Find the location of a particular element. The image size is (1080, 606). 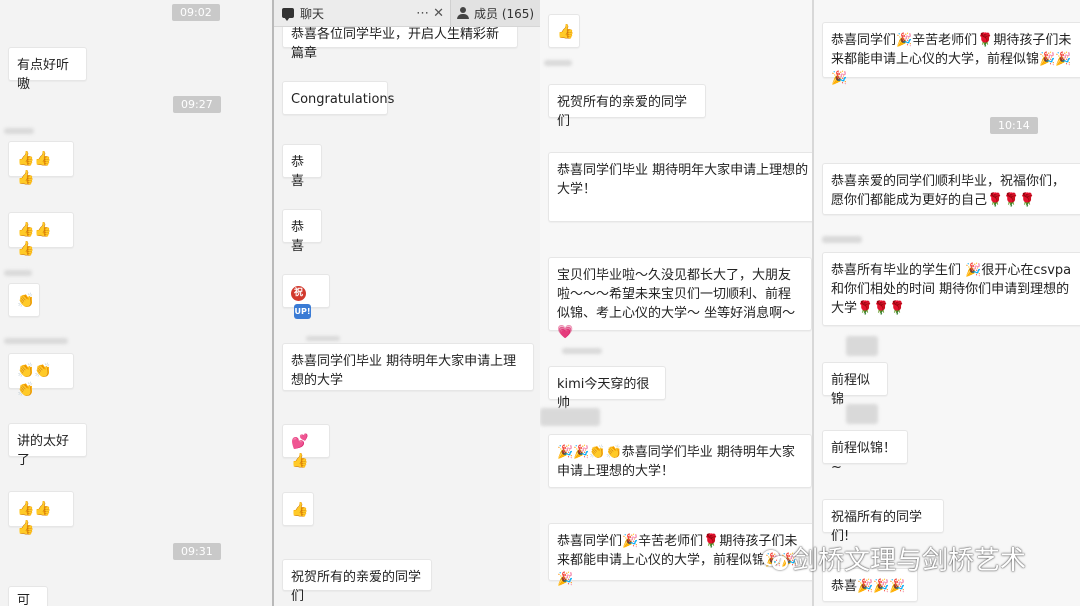

chat-title: 聊天 is located at coordinates (312, 13).